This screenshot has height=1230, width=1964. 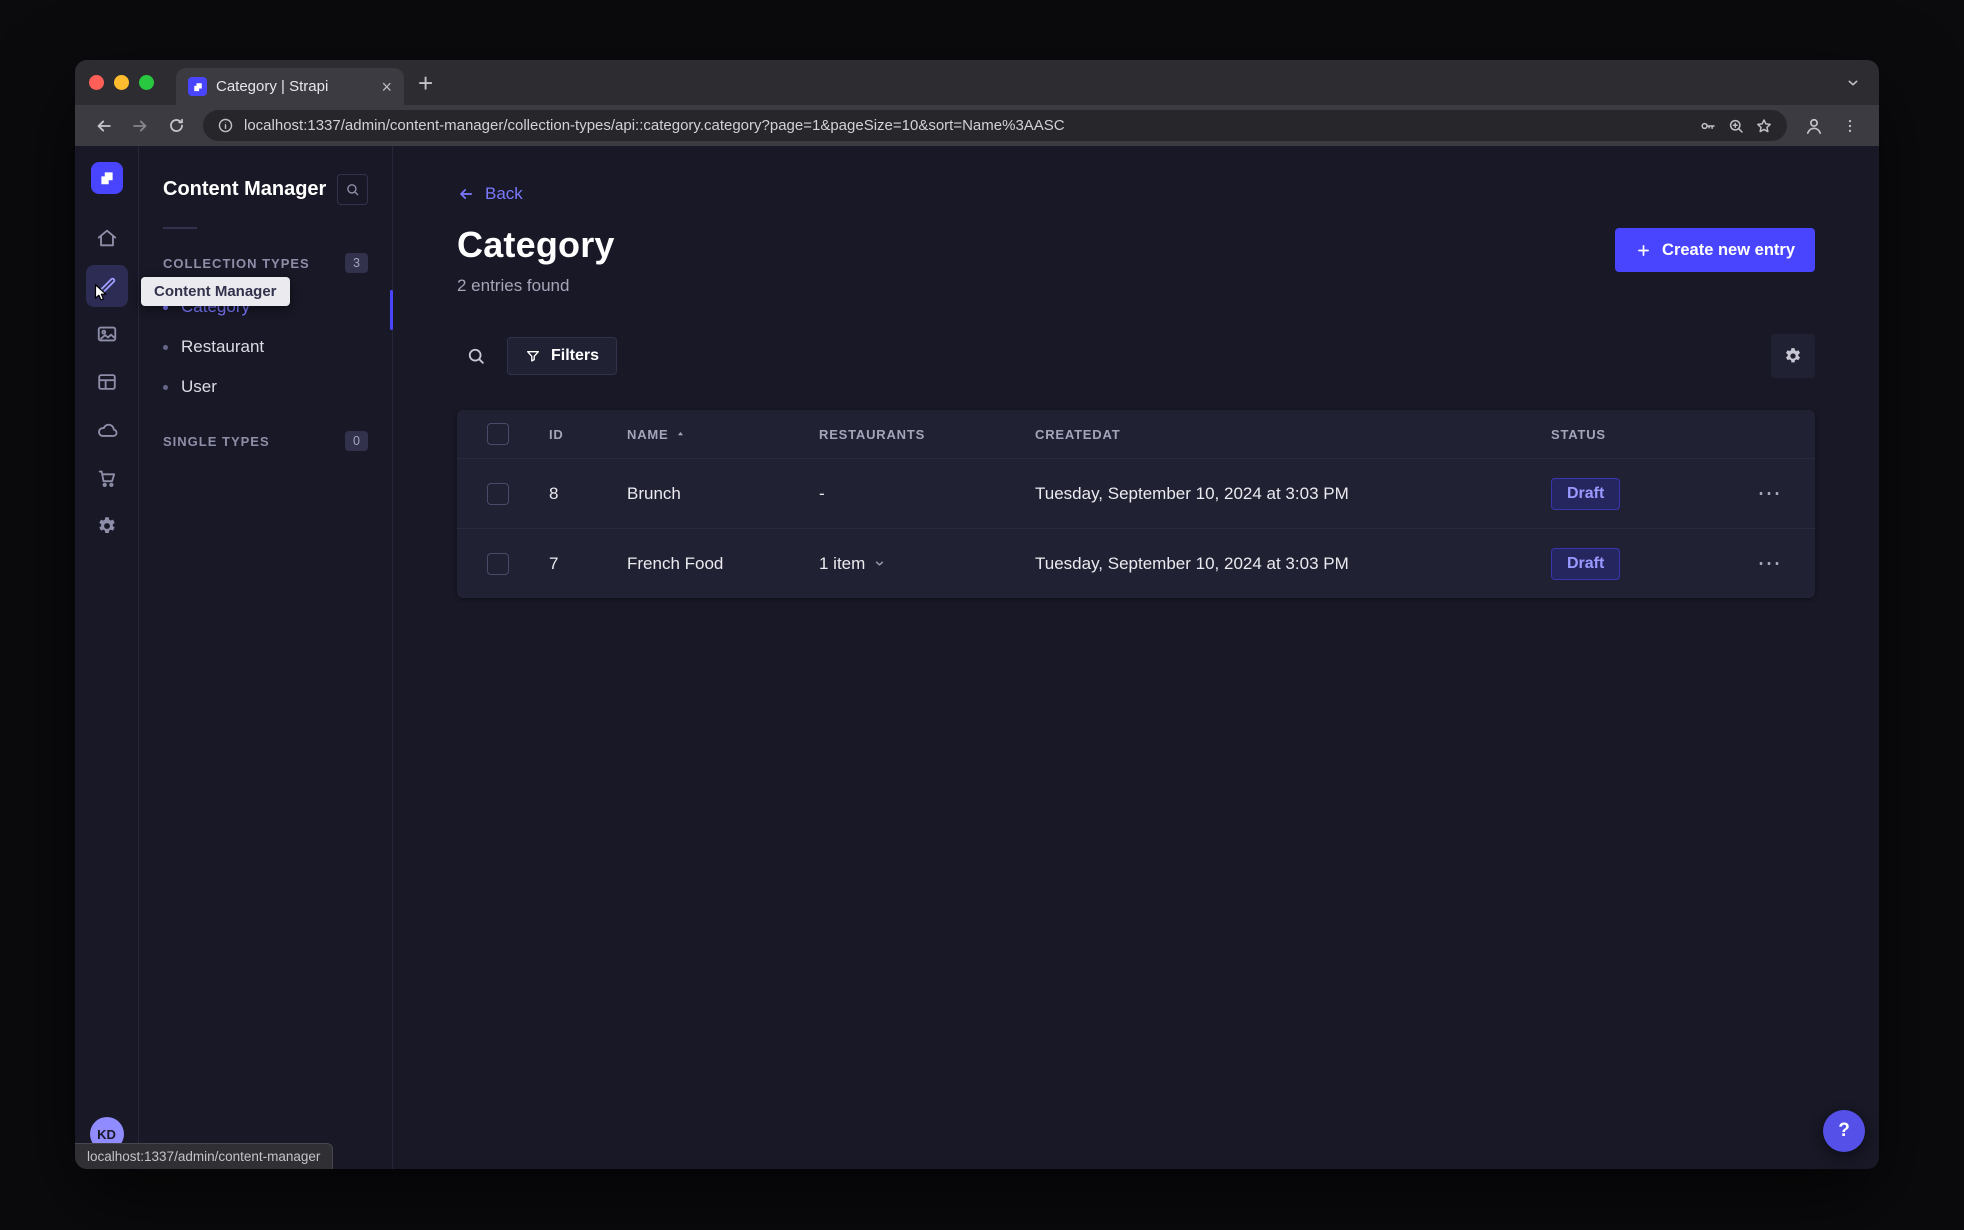 I want to click on nav-media-library-image-icon, so click(x=107, y=334).